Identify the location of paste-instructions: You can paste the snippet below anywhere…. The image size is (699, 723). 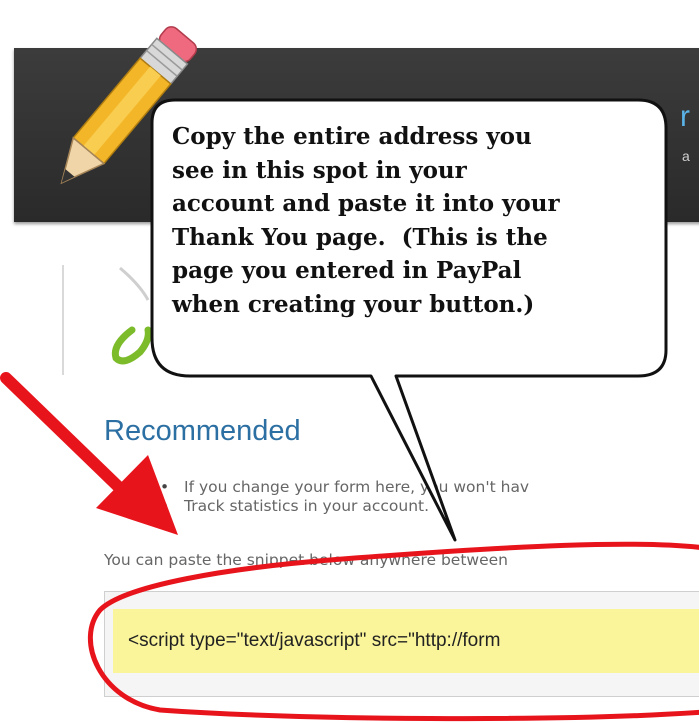
(306, 560).